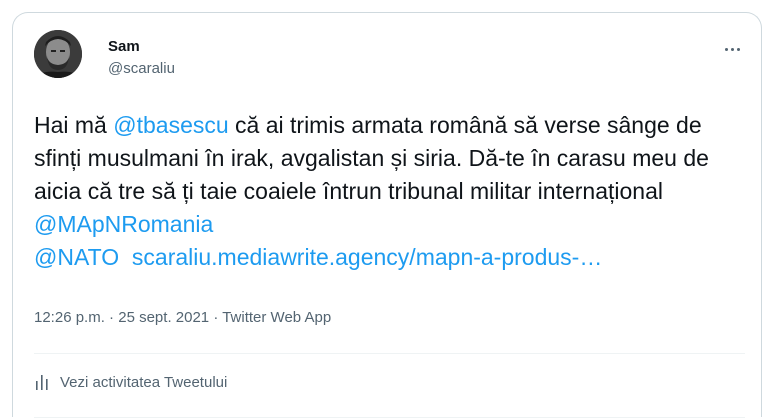 The width and height of the screenshot is (774, 418). What do you see at coordinates (42, 382) in the screenshot?
I see `analytics-icon` at bounding box center [42, 382].